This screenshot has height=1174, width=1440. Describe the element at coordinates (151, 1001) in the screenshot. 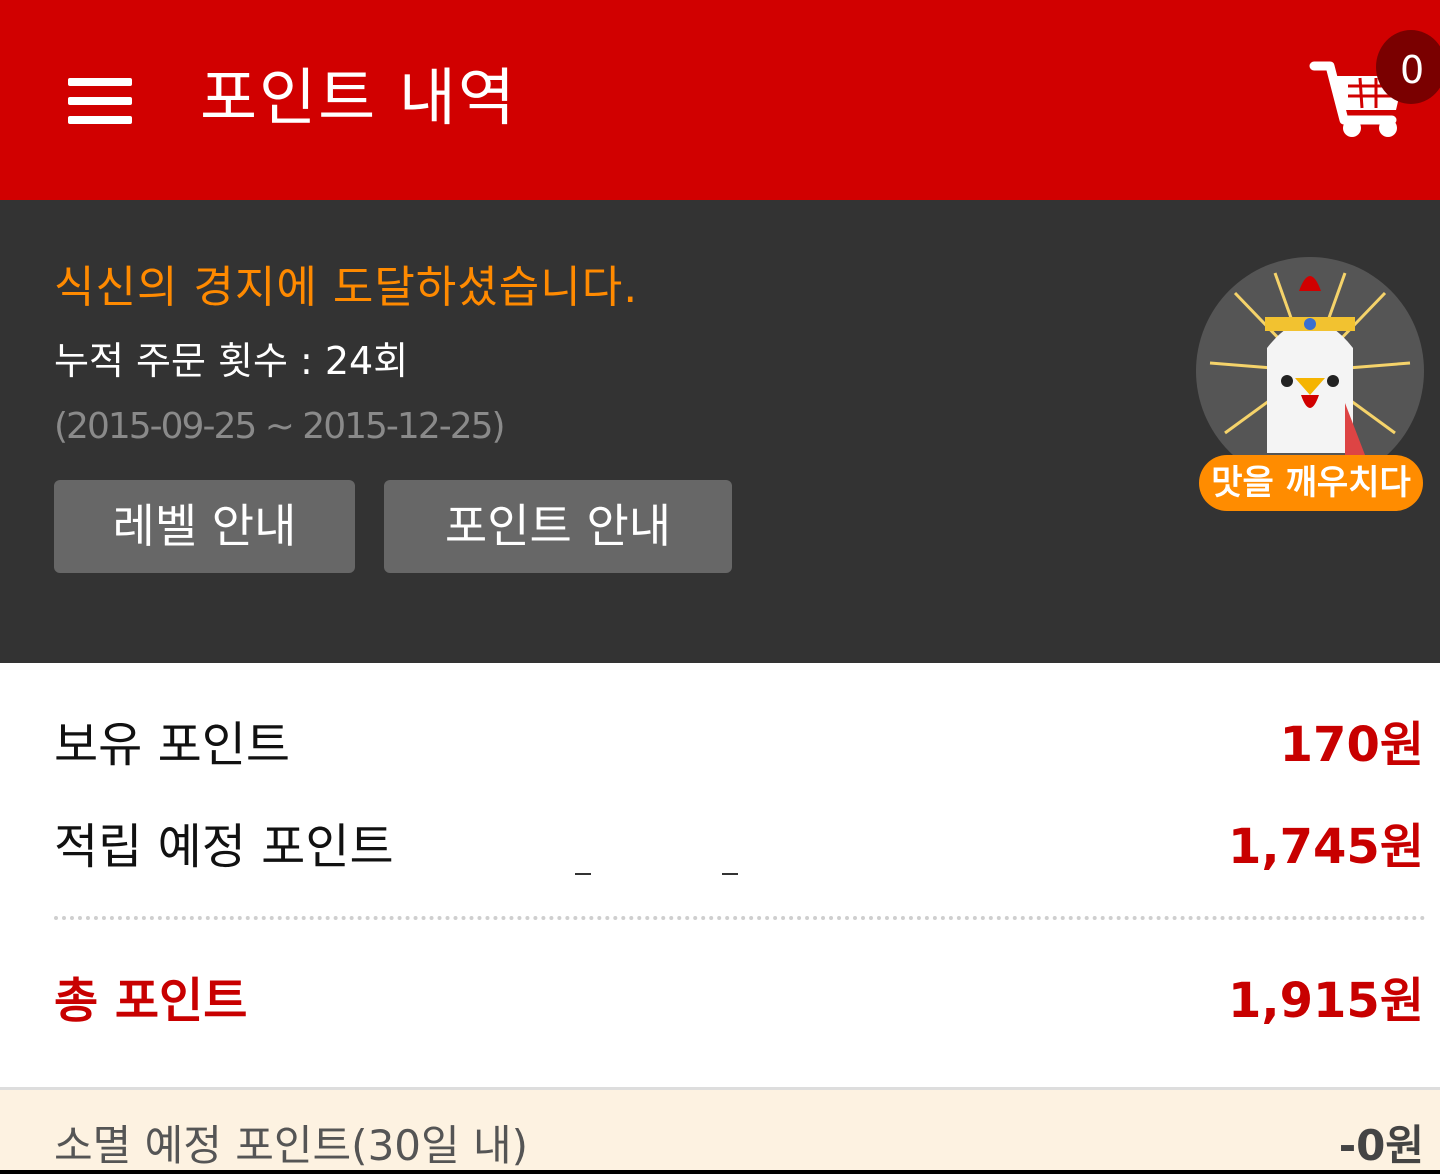

I see `total-points-label: 총 포인트` at that location.